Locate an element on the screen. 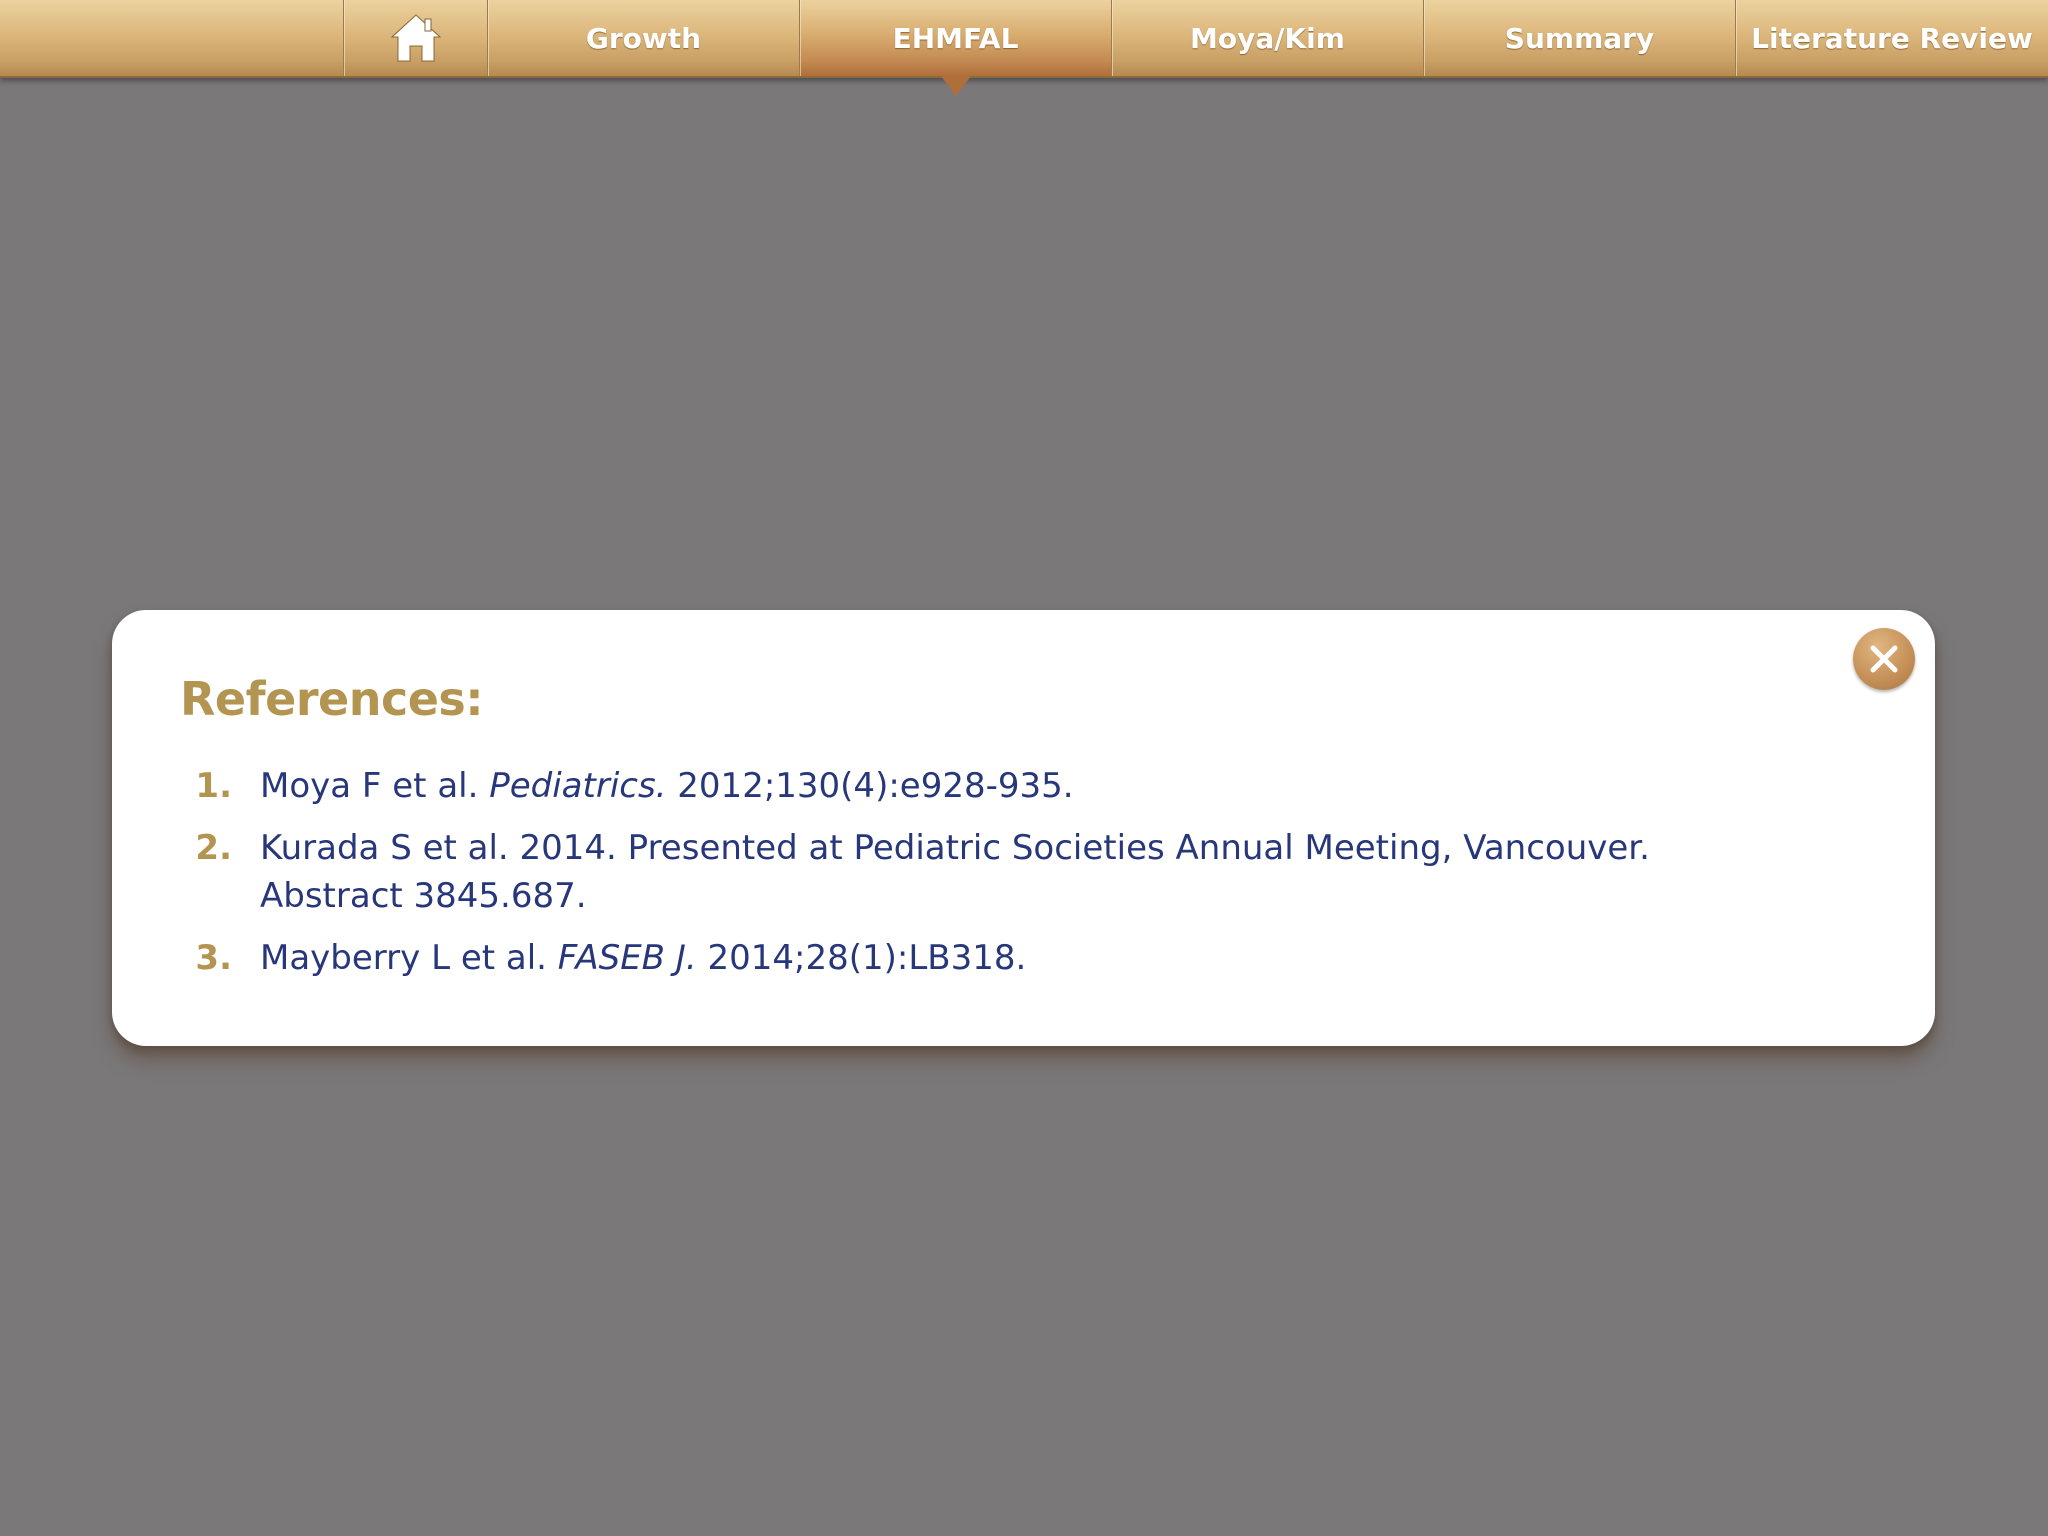 The image size is (2048, 1536). reference-details: 2012;130(4):e928-935. is located at coordinates (870, 786).